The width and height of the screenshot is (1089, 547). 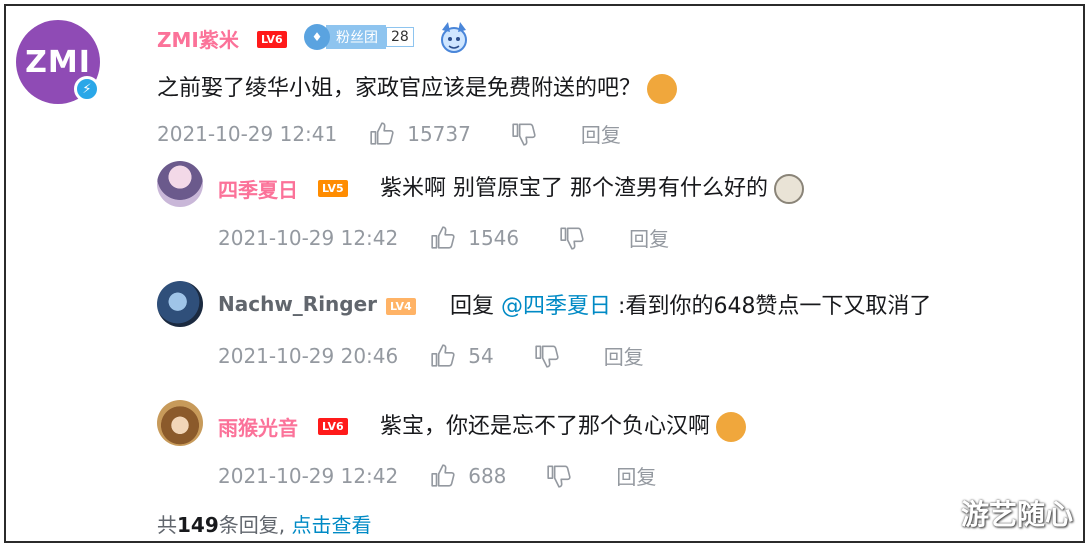 What do you see at coordinates (399, 88) in the screenshot?
I see `comment-text-content: 之前娶了绫华小姐，家政官应该是免费附送的吧？` at bounding box center [399, 88].